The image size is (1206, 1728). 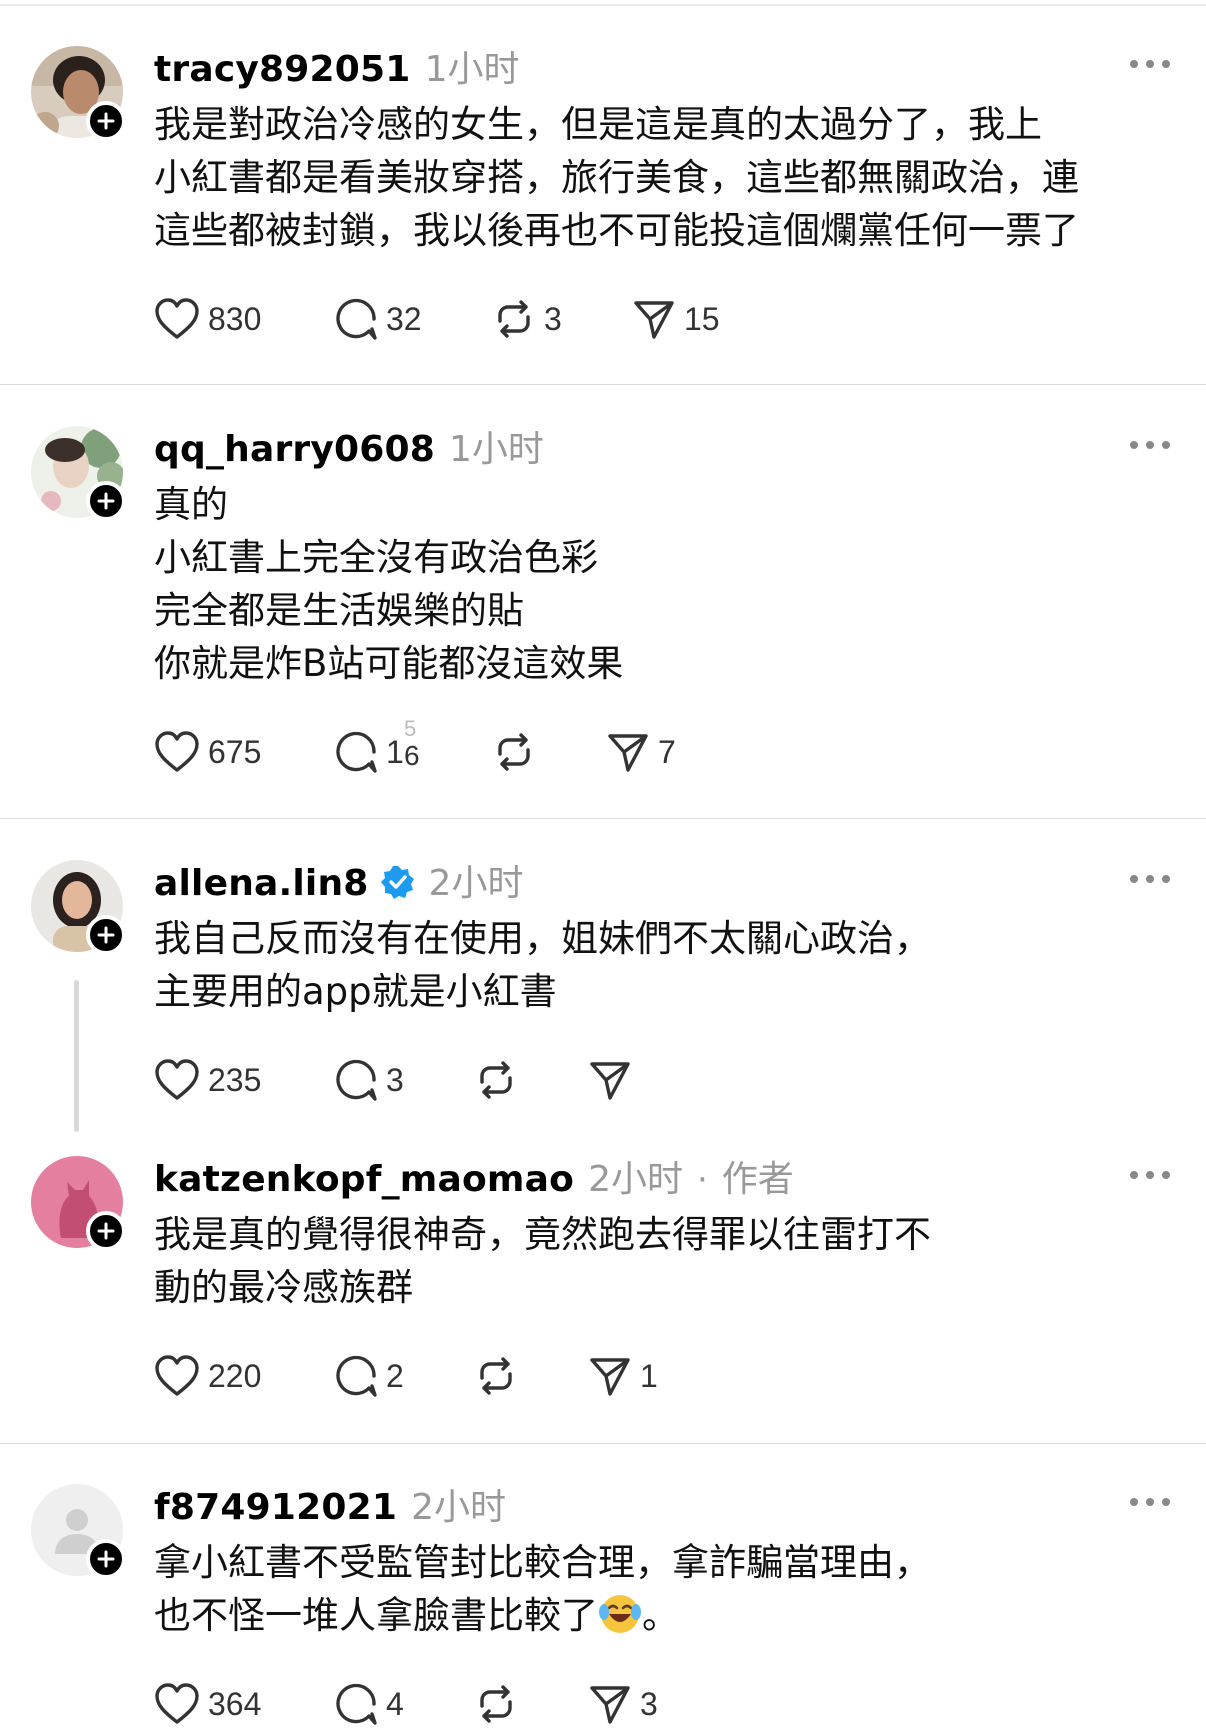 What do you see at coordinates (283, 1287) in the screenshot?
I see `post-text-line: 動的最冷感族群` at bounding box center [283, 1287].